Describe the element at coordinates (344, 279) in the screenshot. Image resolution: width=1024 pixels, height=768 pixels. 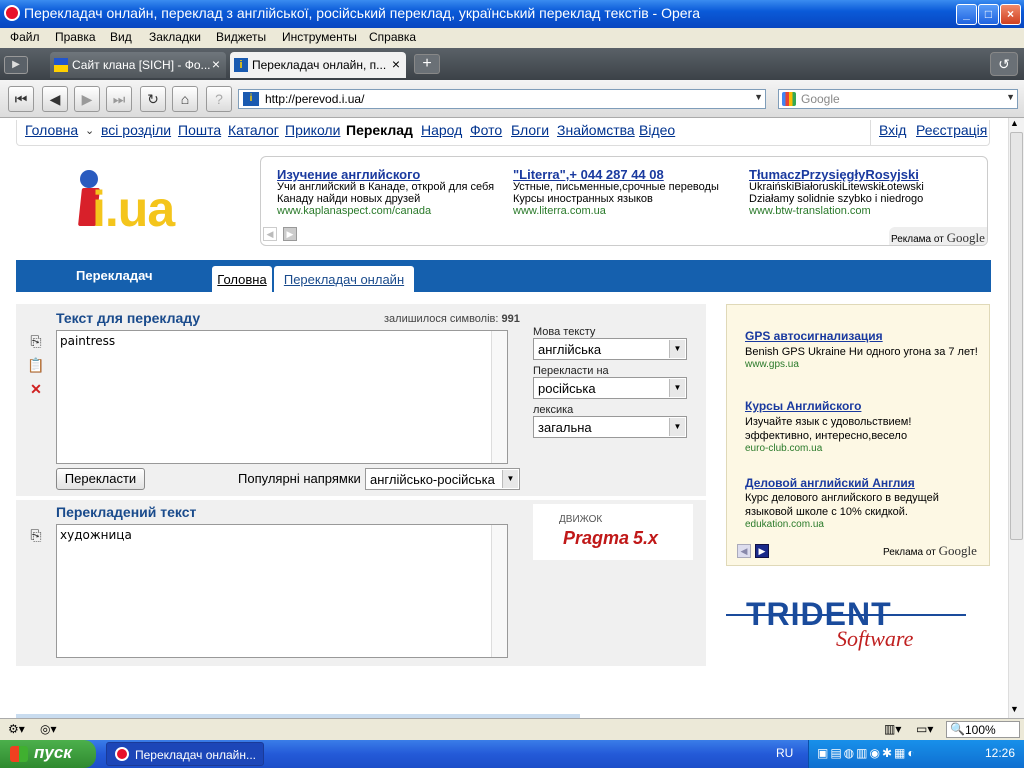
I see `tab-online-translator: Перекладач онлайн` at that location.